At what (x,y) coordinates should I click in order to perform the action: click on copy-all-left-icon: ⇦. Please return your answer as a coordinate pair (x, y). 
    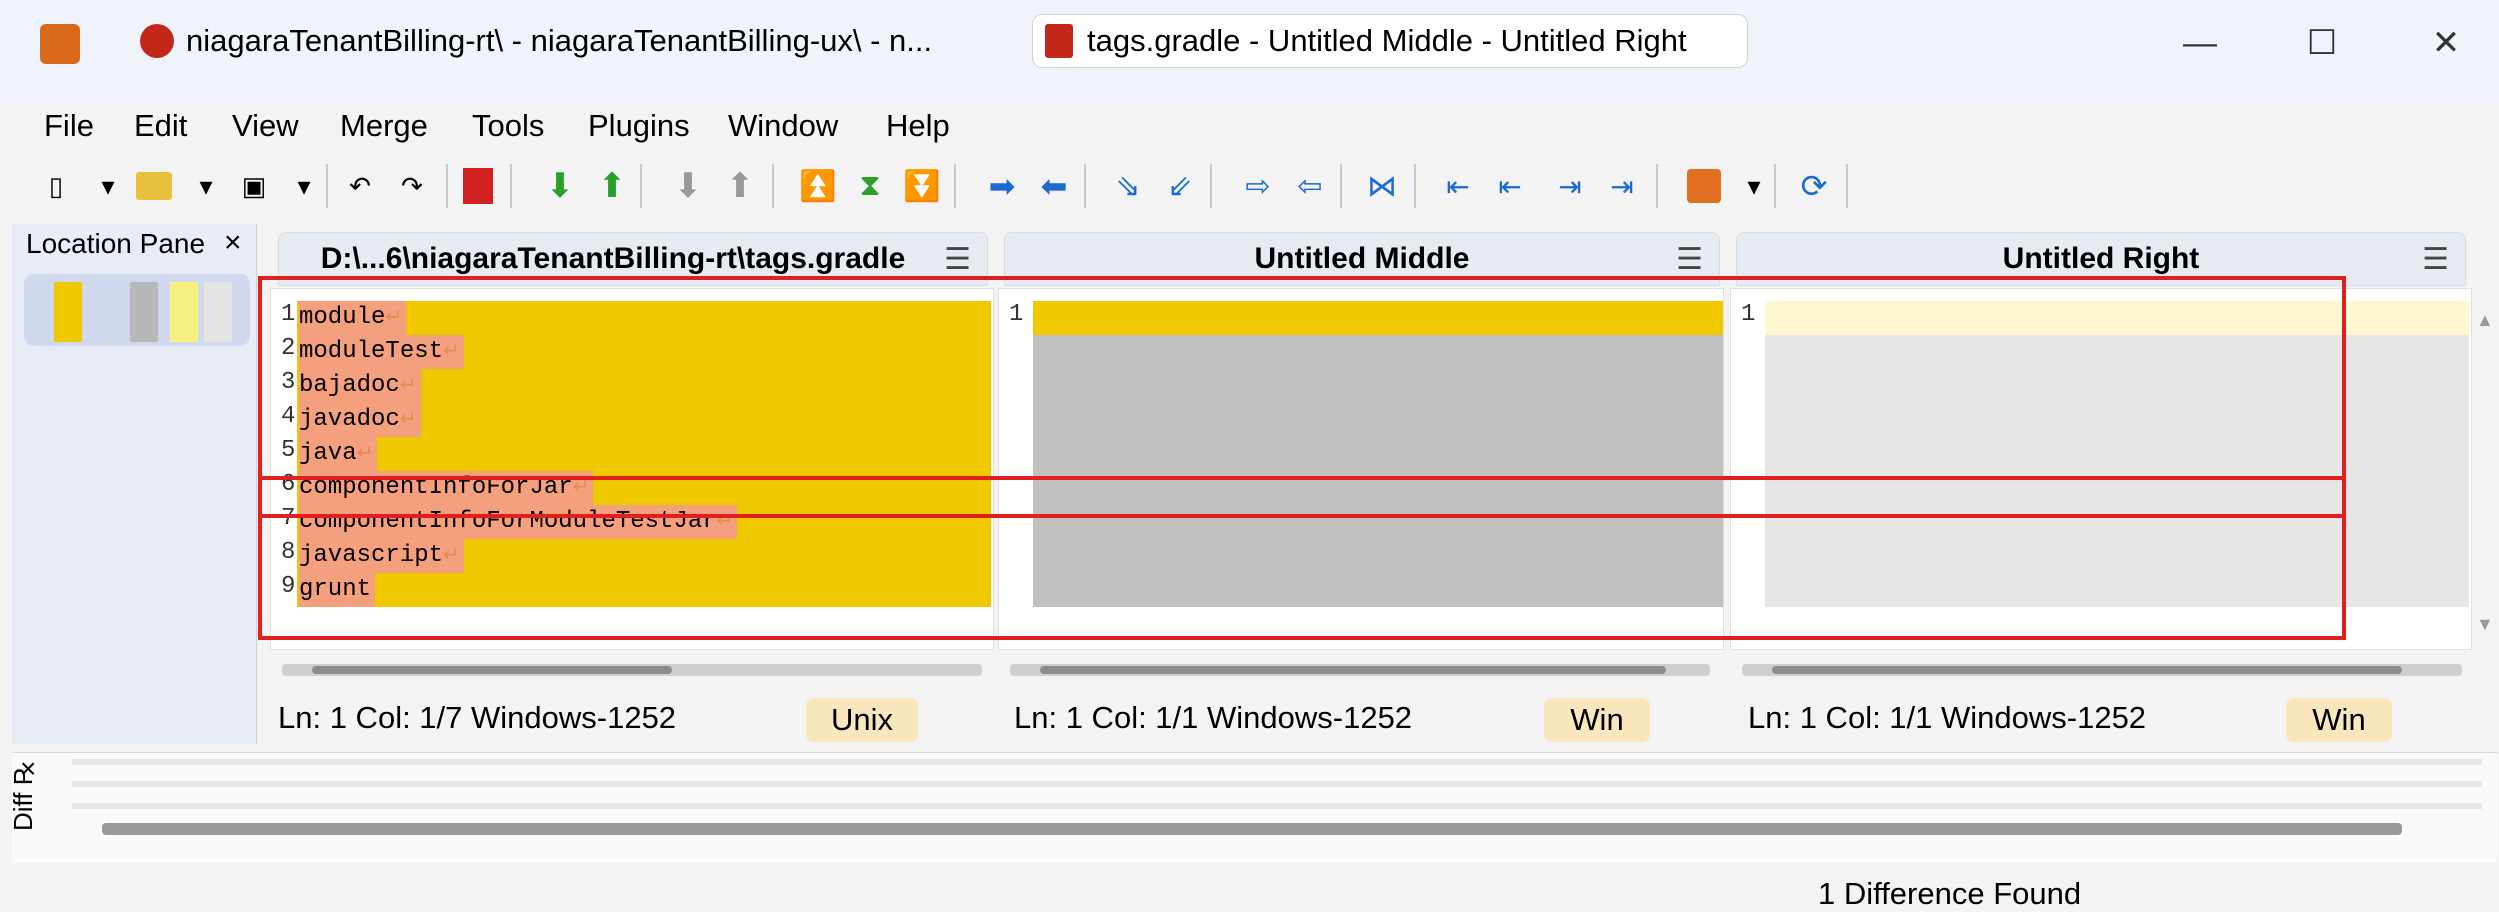
    Looking at the image, I should click on (1310, 186).